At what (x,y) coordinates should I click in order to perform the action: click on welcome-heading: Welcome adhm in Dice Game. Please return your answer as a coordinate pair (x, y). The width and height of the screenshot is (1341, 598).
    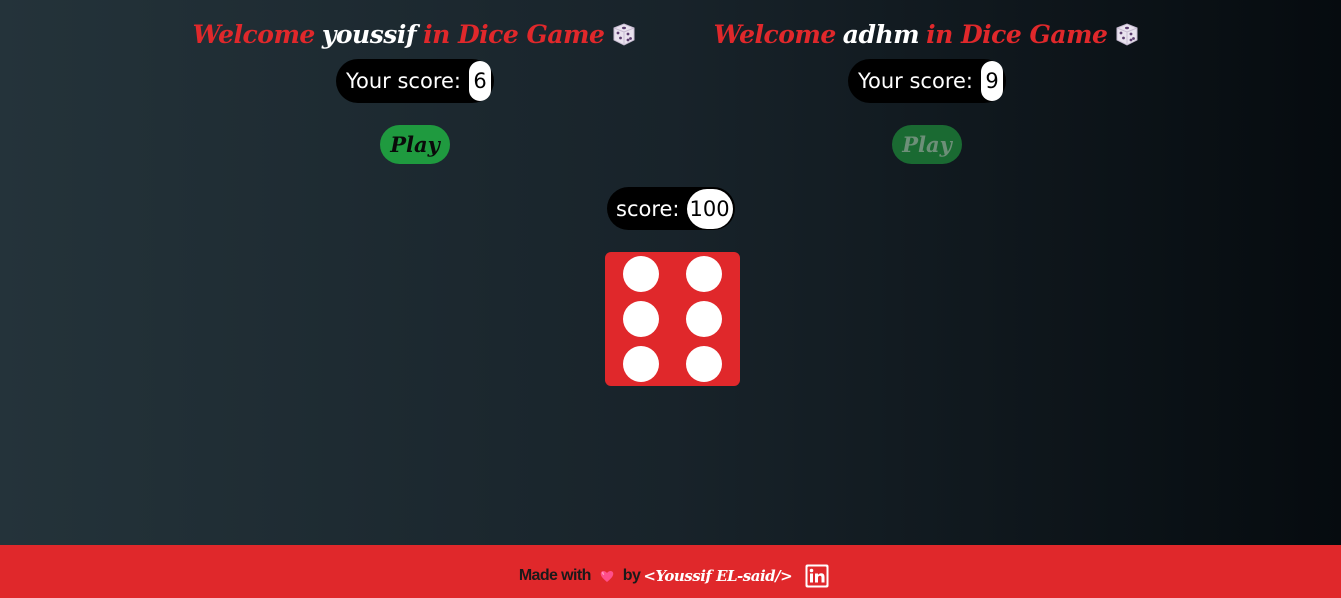
    Looking at the image, I should click on (927, 34).